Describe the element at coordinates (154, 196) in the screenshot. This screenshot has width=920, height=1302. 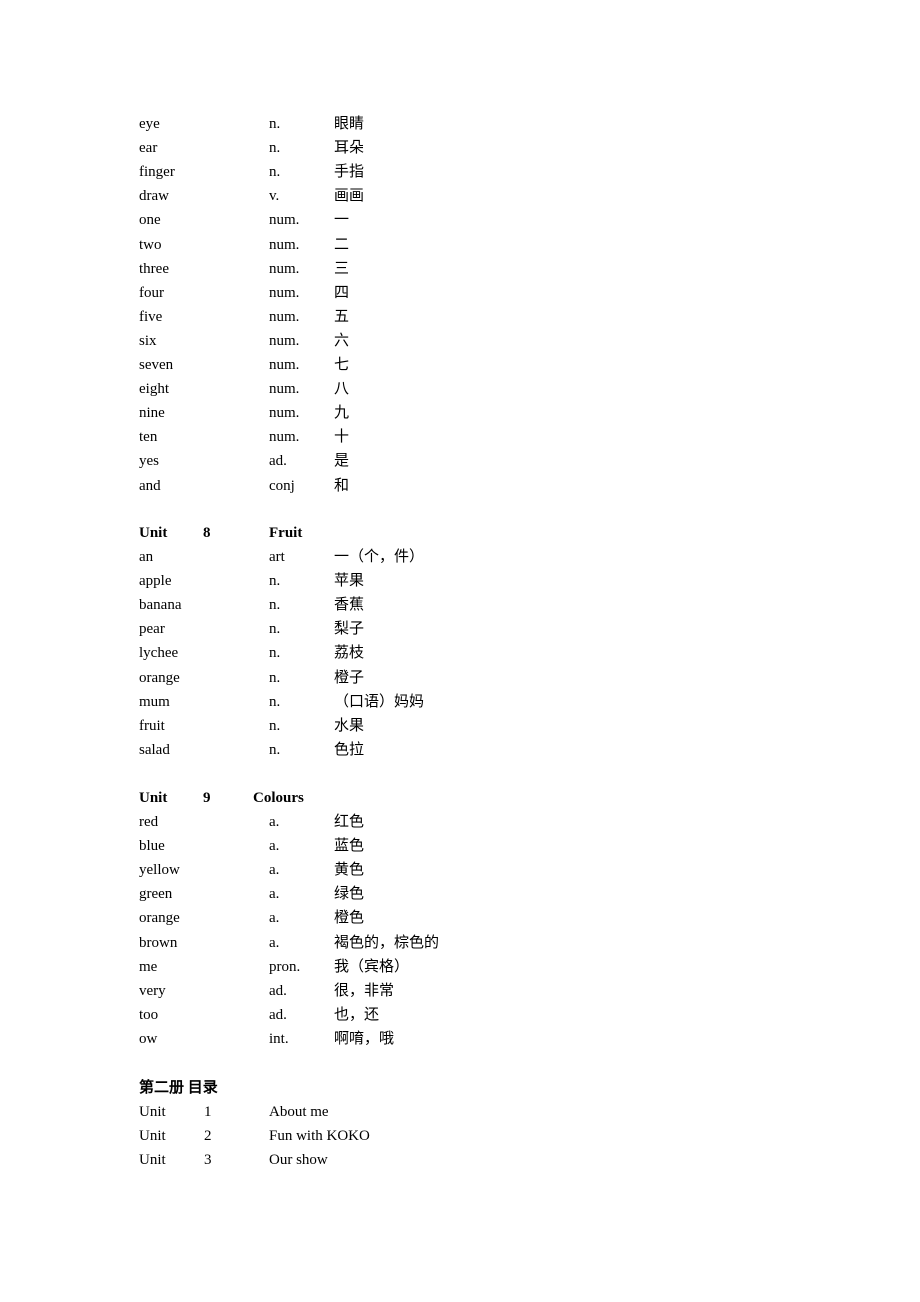
I see `vocab-word: draw` at that location.